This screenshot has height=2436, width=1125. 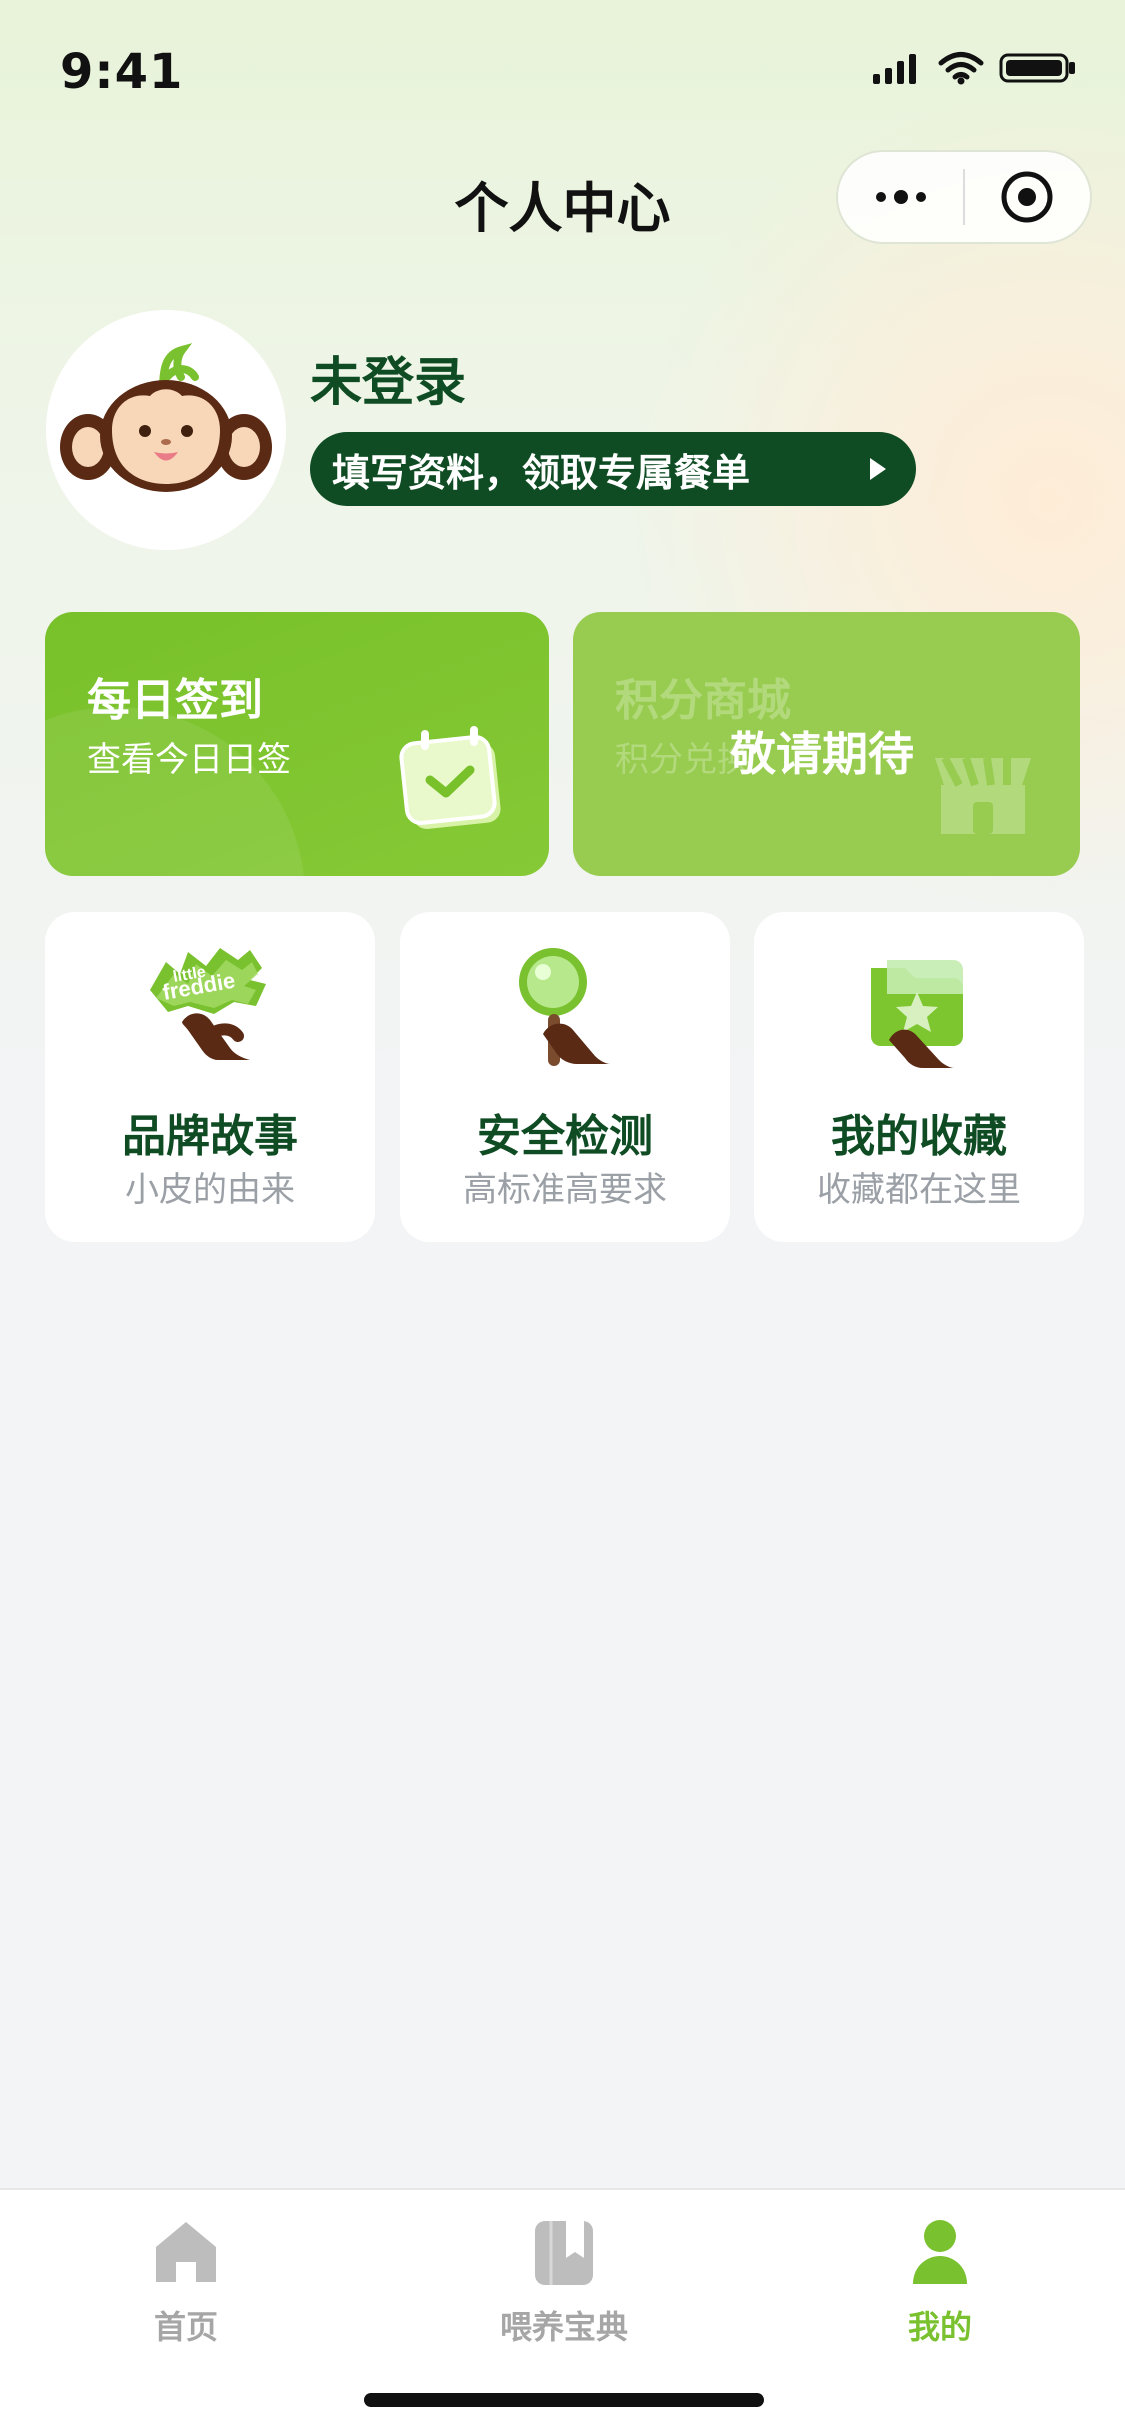 What do you see at coordinates (964, 197) in the screenshot?
I see `mini-program-capsule` at bounding box center [964, 197].